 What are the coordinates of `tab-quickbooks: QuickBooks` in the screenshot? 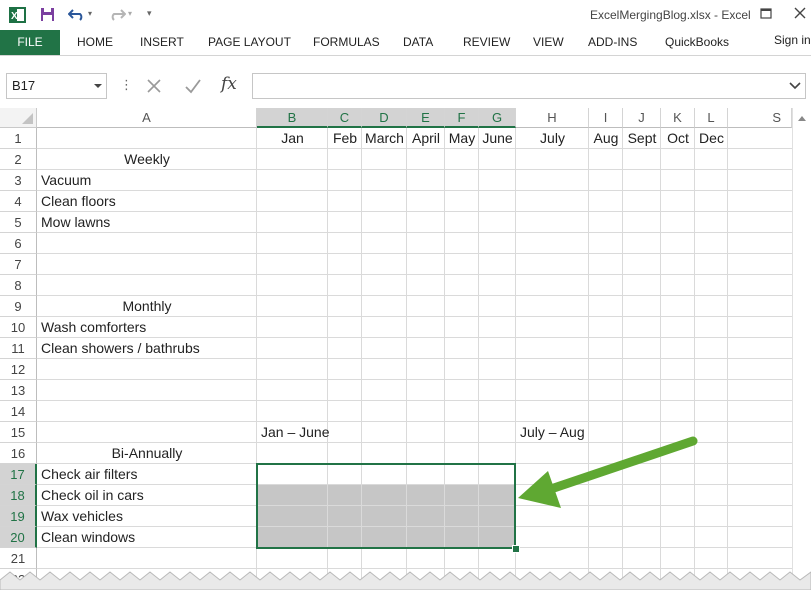 It's located at (697, 42).